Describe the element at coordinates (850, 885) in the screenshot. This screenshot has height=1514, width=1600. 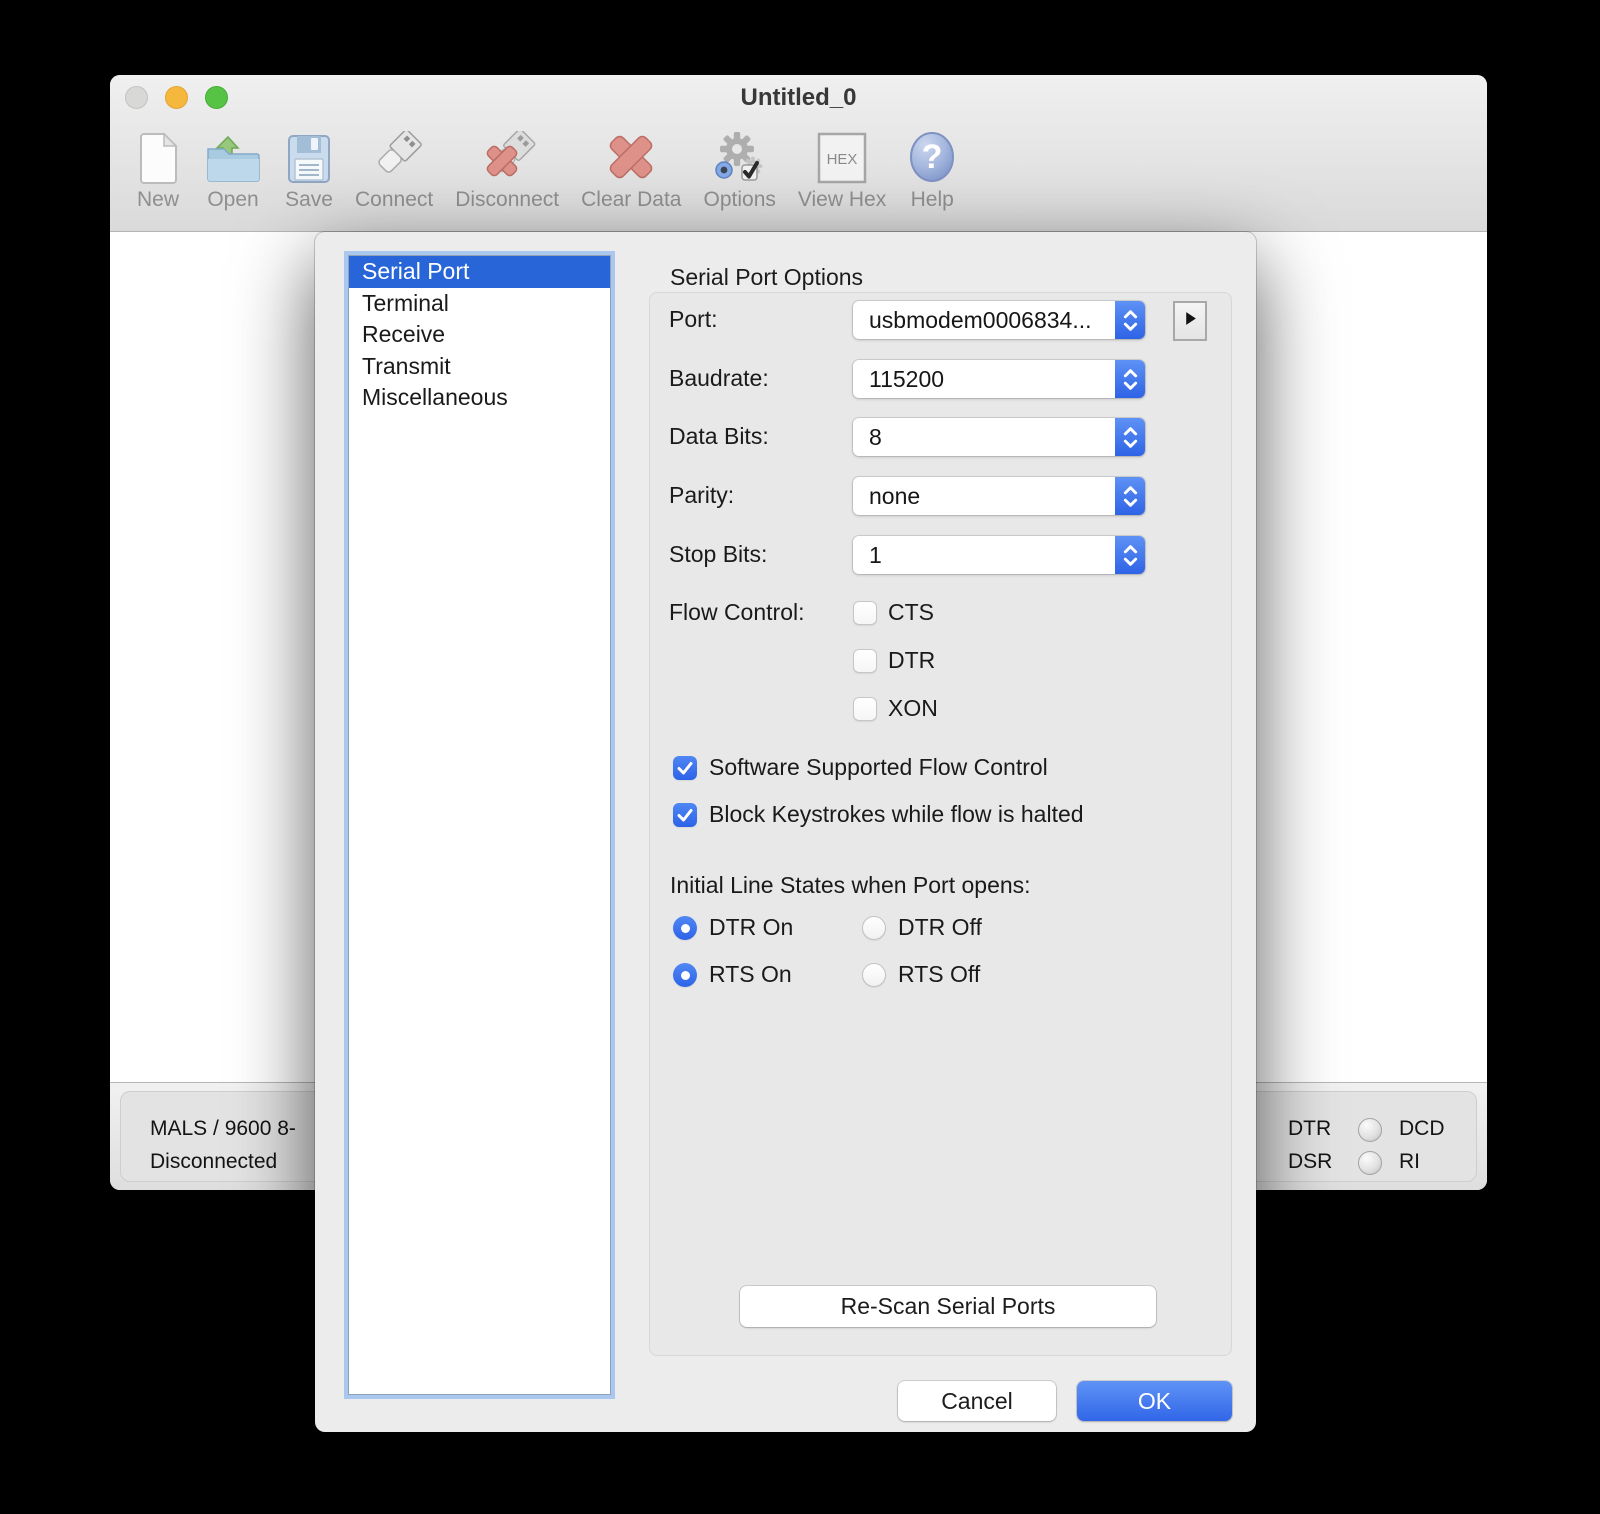
I see `initial-line-states-label: Initial Line States when Port opens:` at that location.